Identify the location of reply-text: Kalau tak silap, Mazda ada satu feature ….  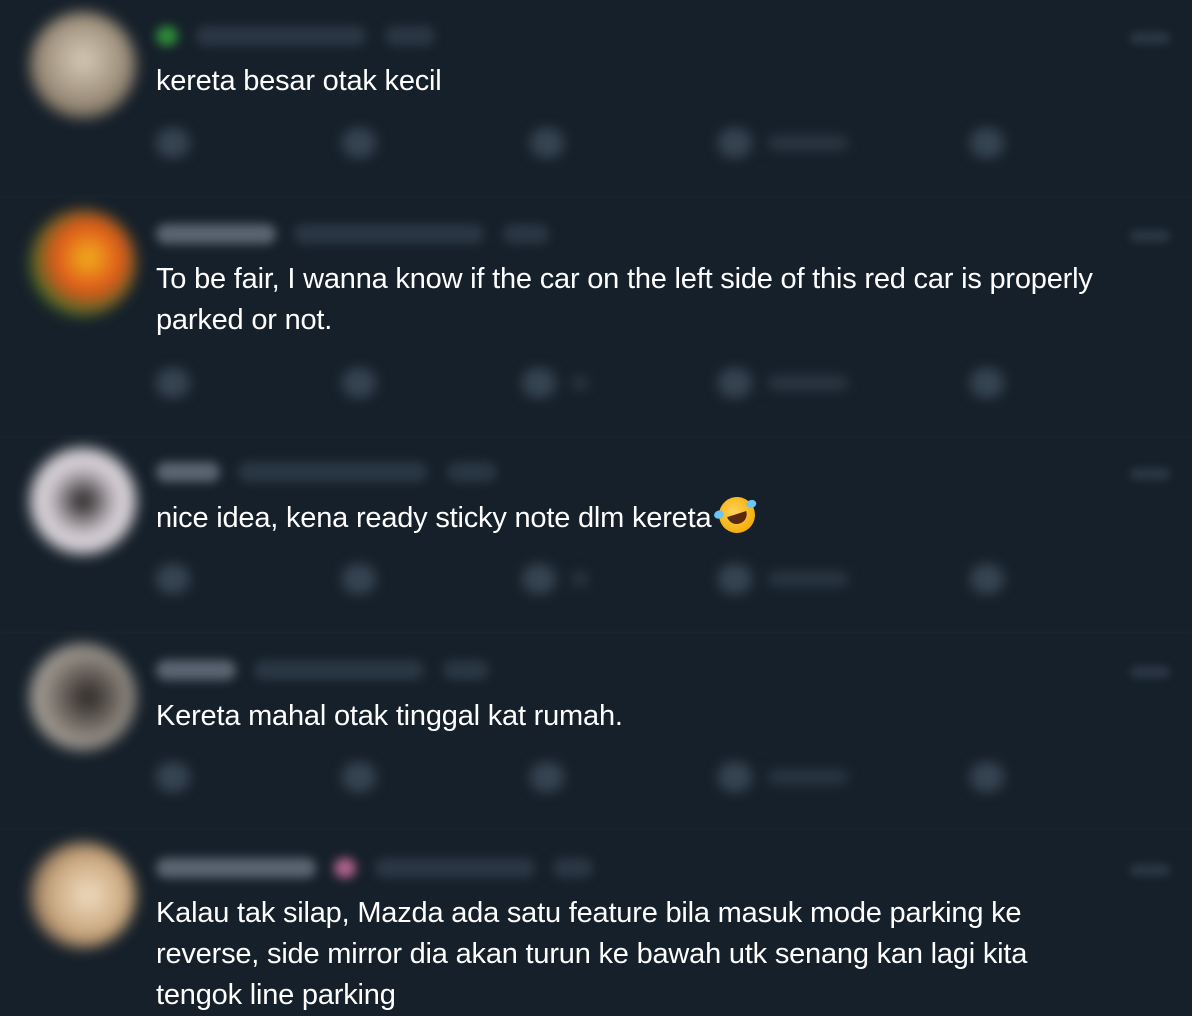
(592, 954).